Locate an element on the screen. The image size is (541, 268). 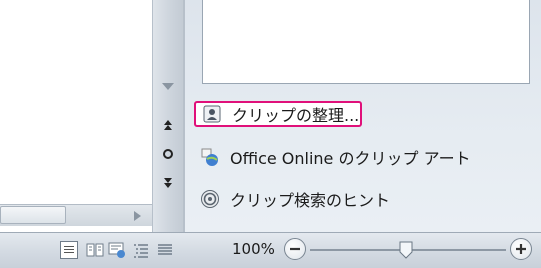
browse-object-icon is located at coordinates (168, 154).